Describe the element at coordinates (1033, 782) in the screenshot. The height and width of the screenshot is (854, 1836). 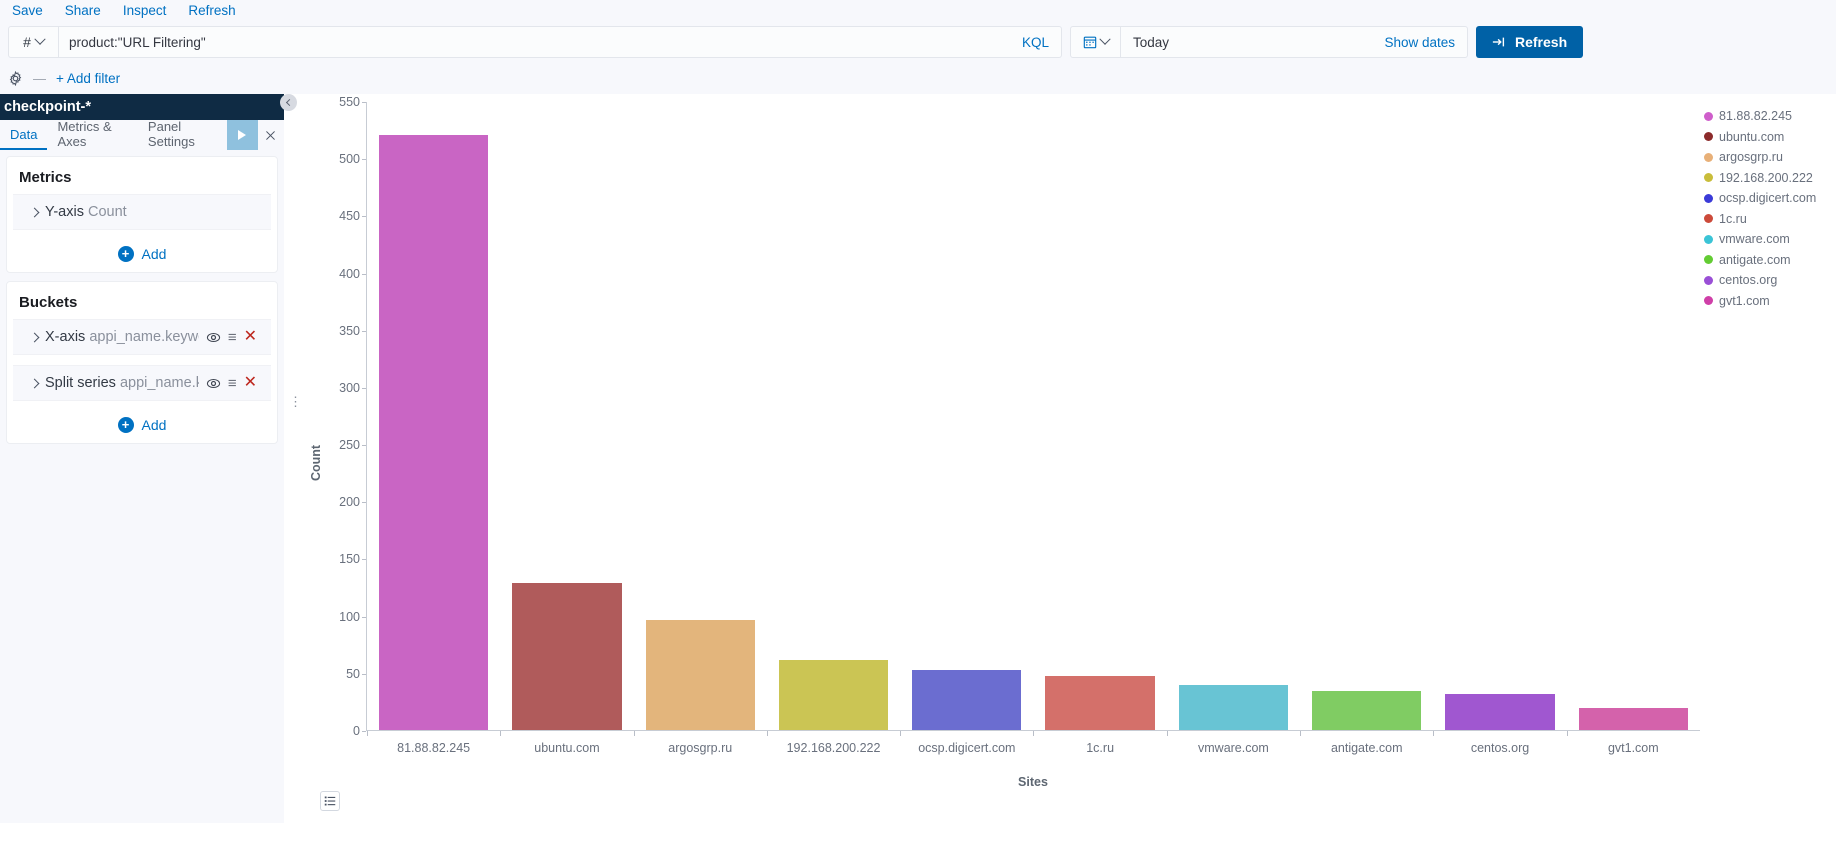
I see `x-axis-title: Sites` at that location.